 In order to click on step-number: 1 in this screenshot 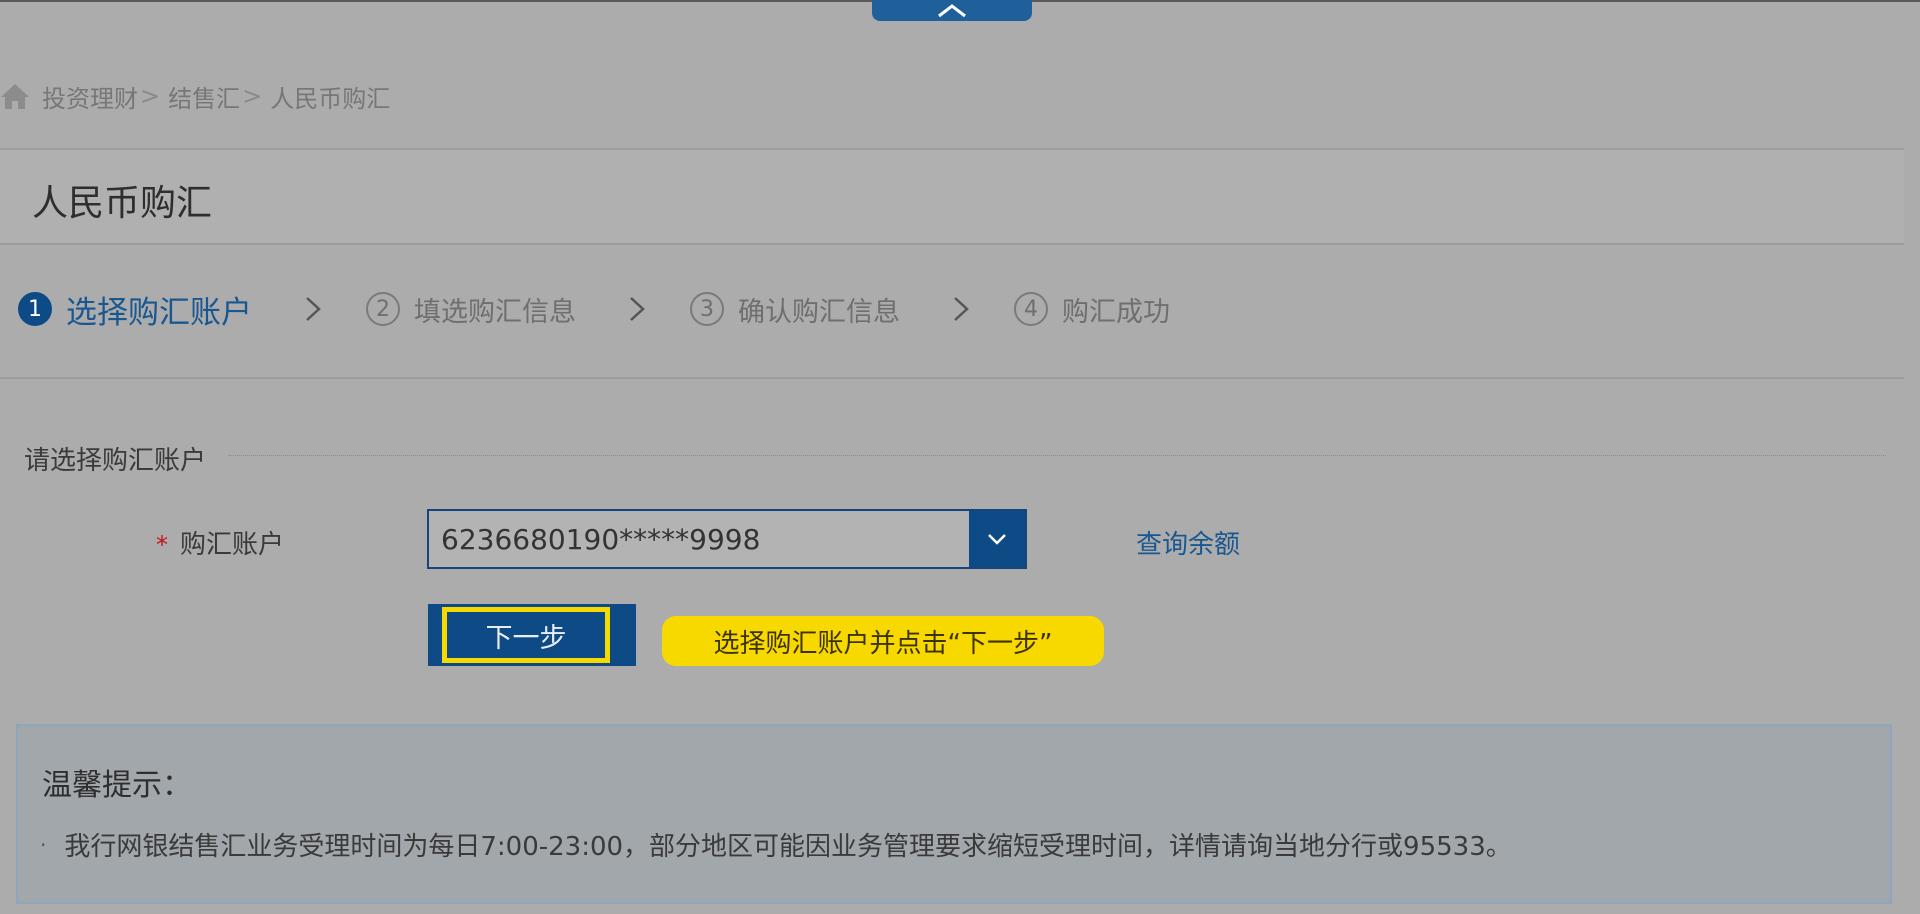, I will do `click(35, 309)`.